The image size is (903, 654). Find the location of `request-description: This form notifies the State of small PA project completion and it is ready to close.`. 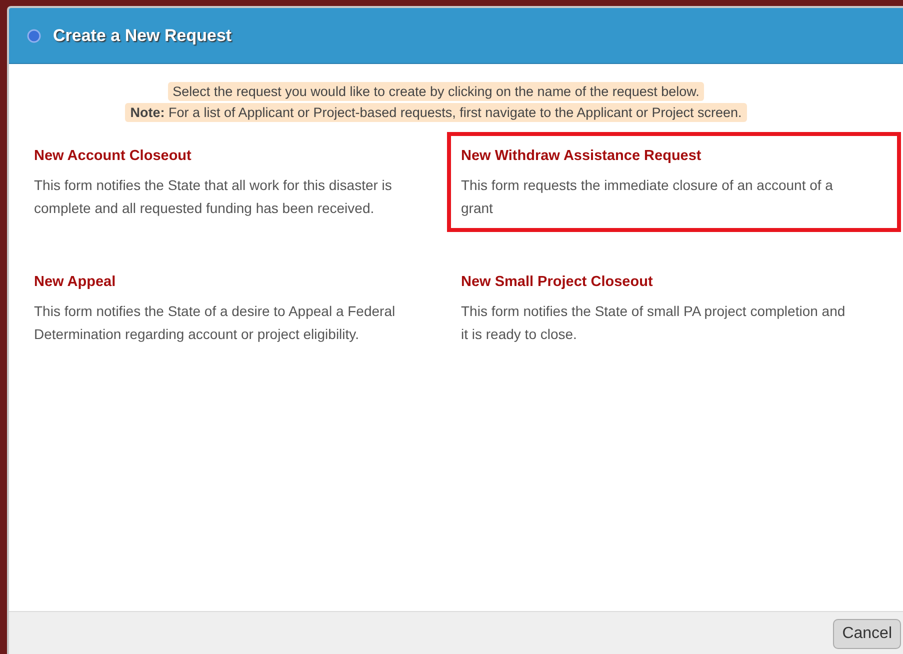

request-description: This form notifies the State of small PA project completion and it is ready to close. is located at coordinates (653, 323).